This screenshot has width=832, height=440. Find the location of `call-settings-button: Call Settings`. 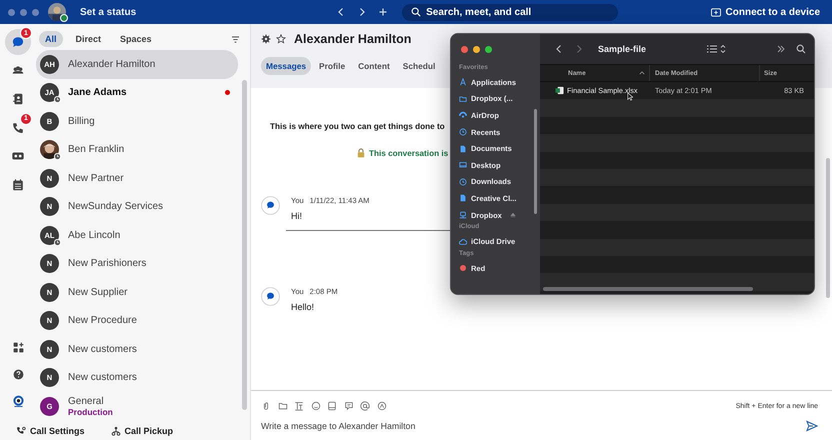

call-settings-button: Call Settings is located at coordinates (50, 431).